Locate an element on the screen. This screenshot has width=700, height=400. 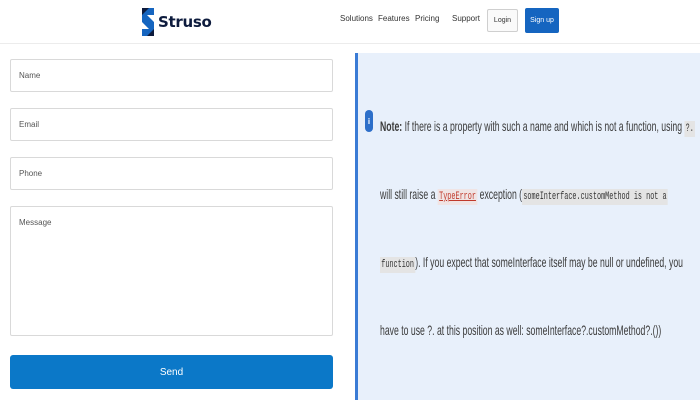
login-button: Login is located at coordinates (502, 20).